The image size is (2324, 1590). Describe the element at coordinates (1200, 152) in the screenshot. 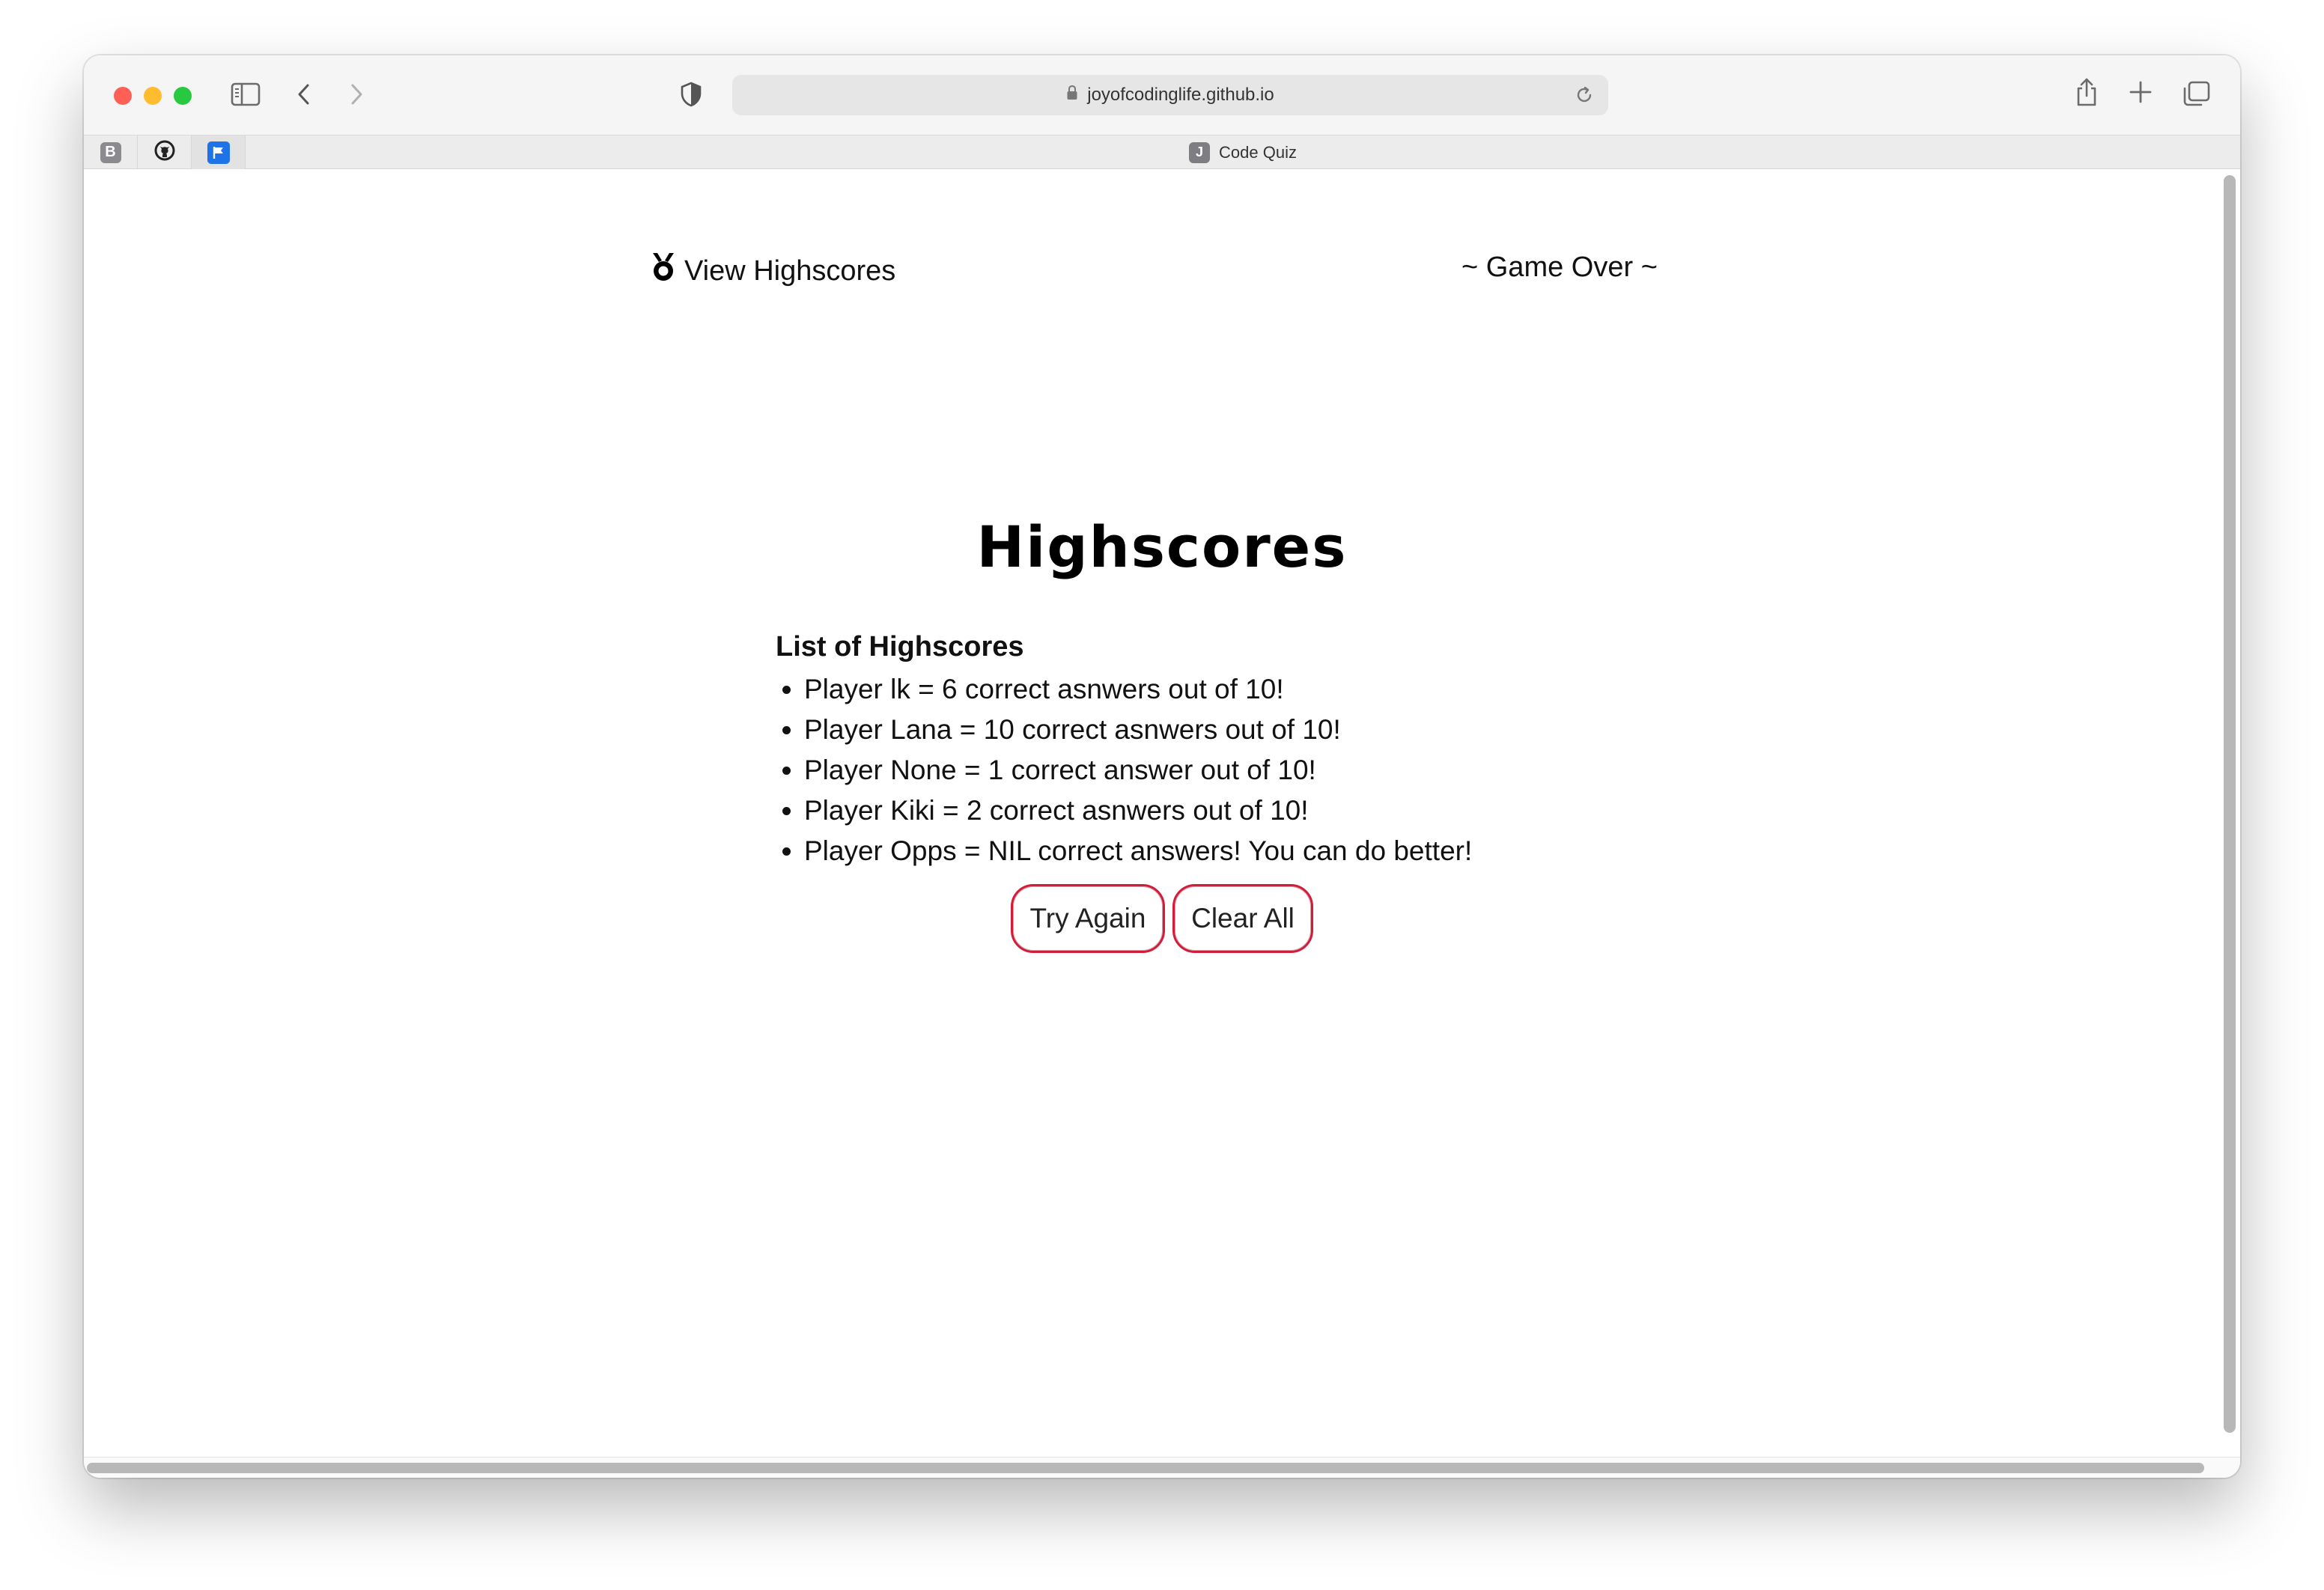

I see `tab-favicon: J` at that location.